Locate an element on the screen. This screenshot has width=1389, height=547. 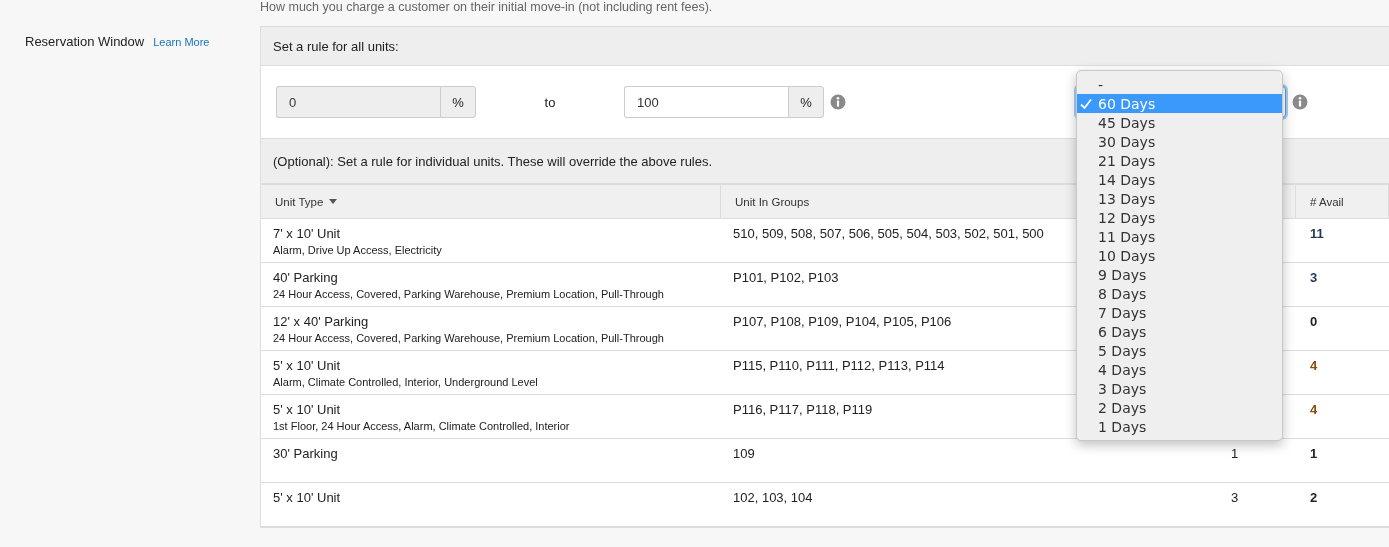
learn-more-link: Learn More is located at coordinates (181, 42).